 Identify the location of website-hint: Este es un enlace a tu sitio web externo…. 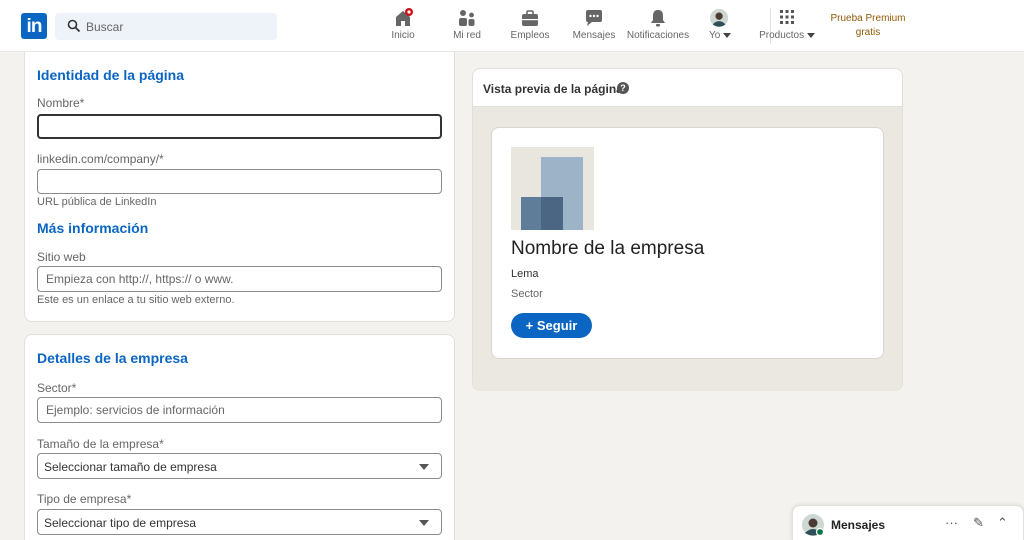
(136, 300).